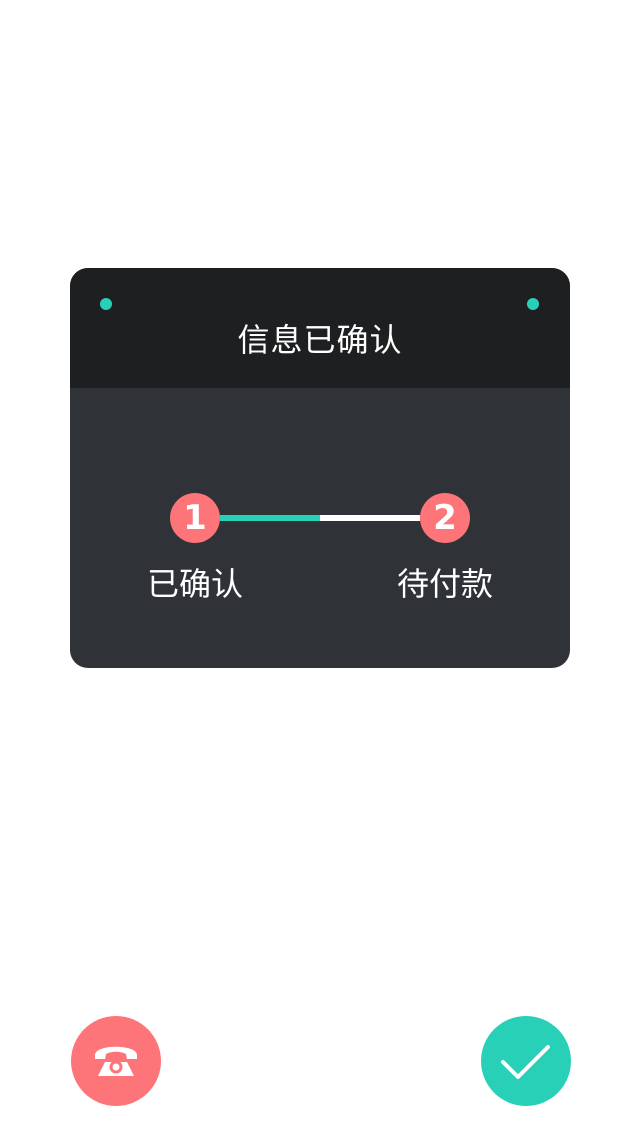 Image resolution: width=640 pixels, height=1136 pixels. What do you see at coordinates (270, 518) in the screenshot?
I see `progress-line-complete` at bounding box center [270, 518].